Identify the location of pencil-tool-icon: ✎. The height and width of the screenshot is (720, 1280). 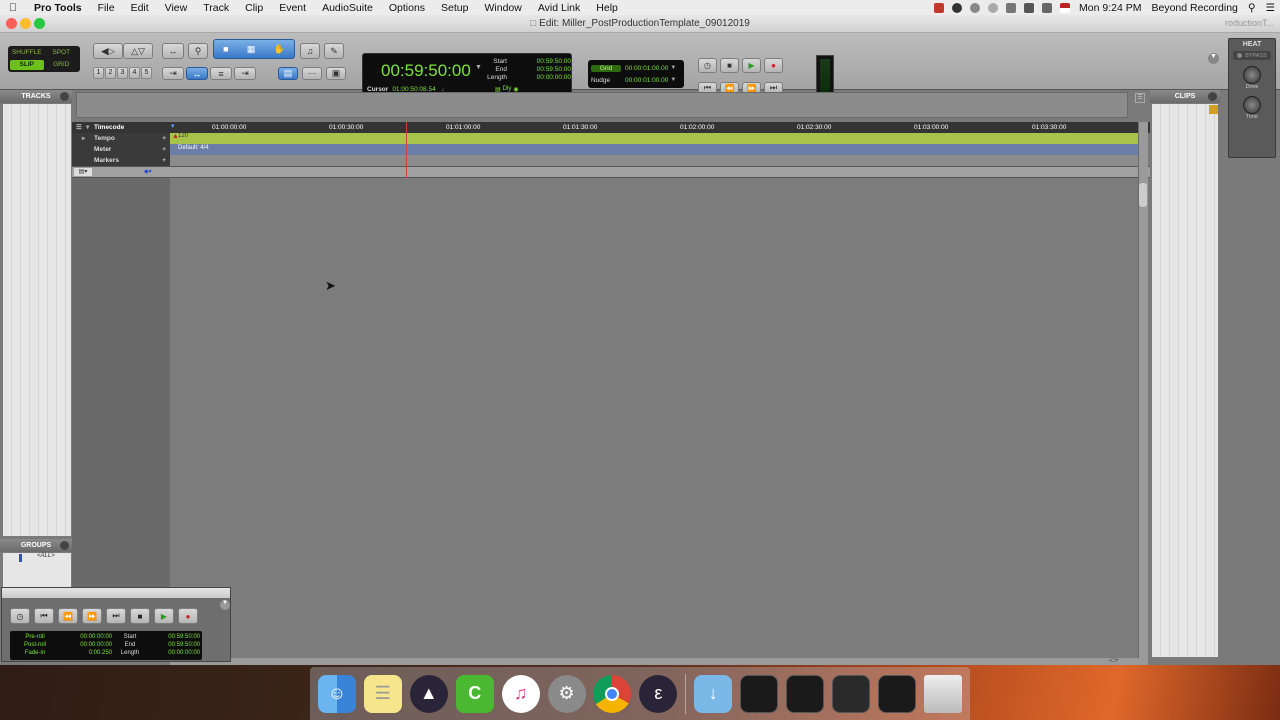
(334, 51).